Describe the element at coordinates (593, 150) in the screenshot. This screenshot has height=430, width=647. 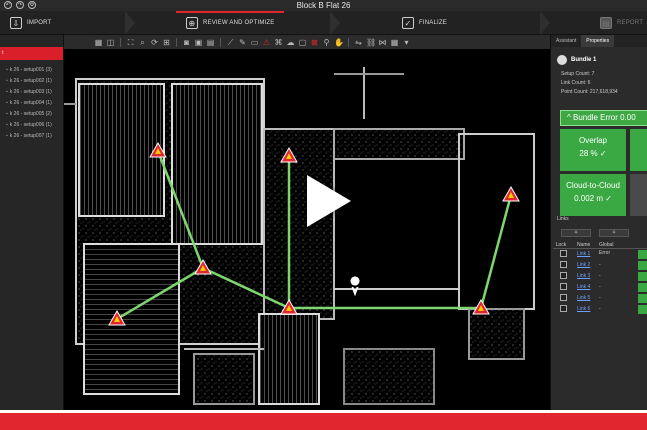
I see `overlap-tile: Overlap 28 % ✓` at that location.